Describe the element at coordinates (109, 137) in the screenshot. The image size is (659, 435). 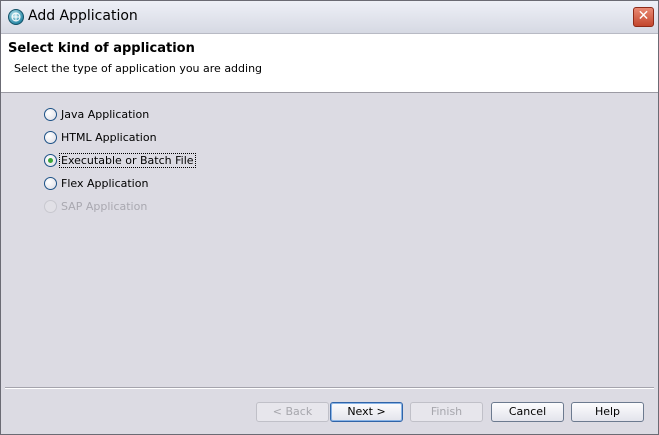
I see `option-label: HTML Application` at that location.